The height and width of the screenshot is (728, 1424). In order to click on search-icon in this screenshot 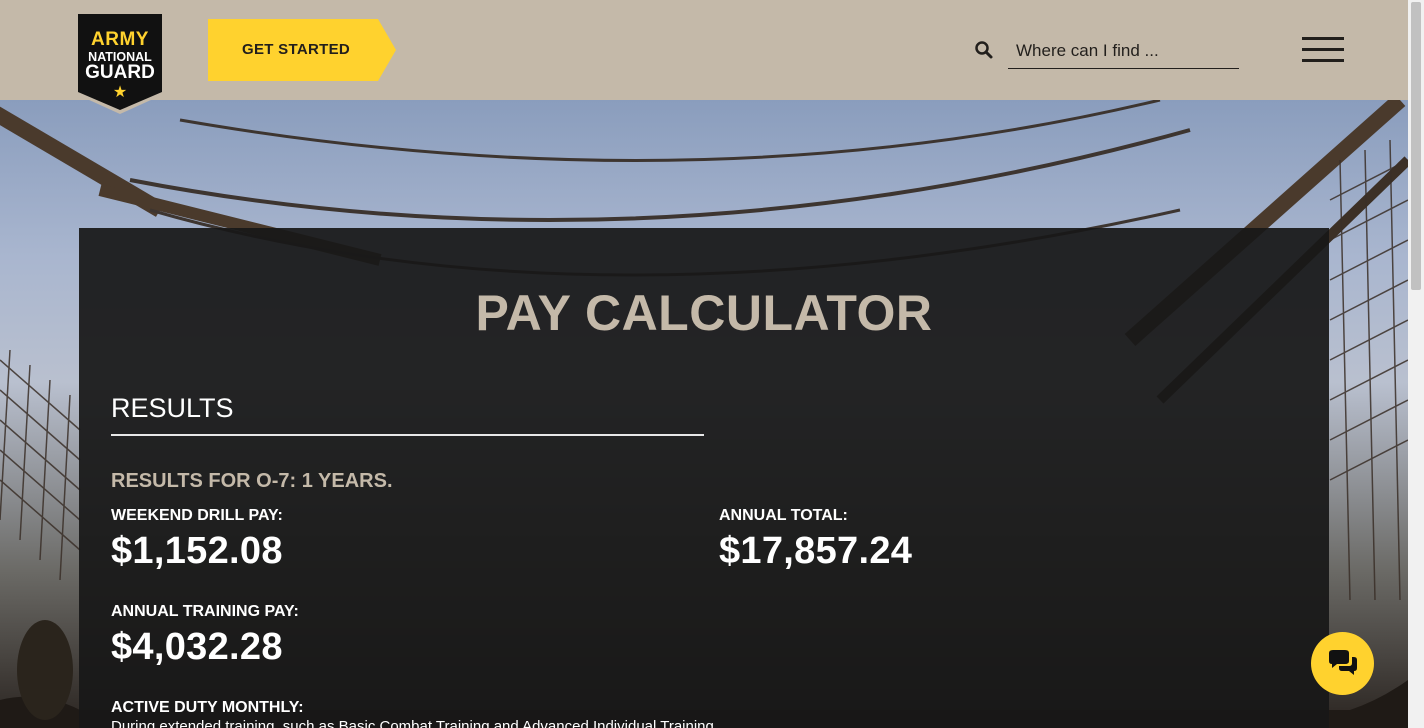, I will do `click(984, 50)`.